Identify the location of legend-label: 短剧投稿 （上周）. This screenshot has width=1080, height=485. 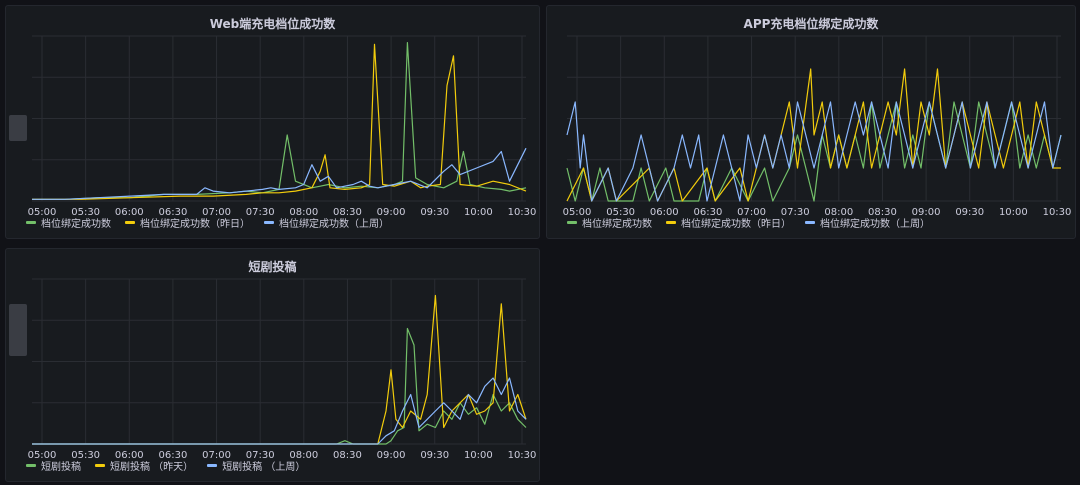
(264, 467).